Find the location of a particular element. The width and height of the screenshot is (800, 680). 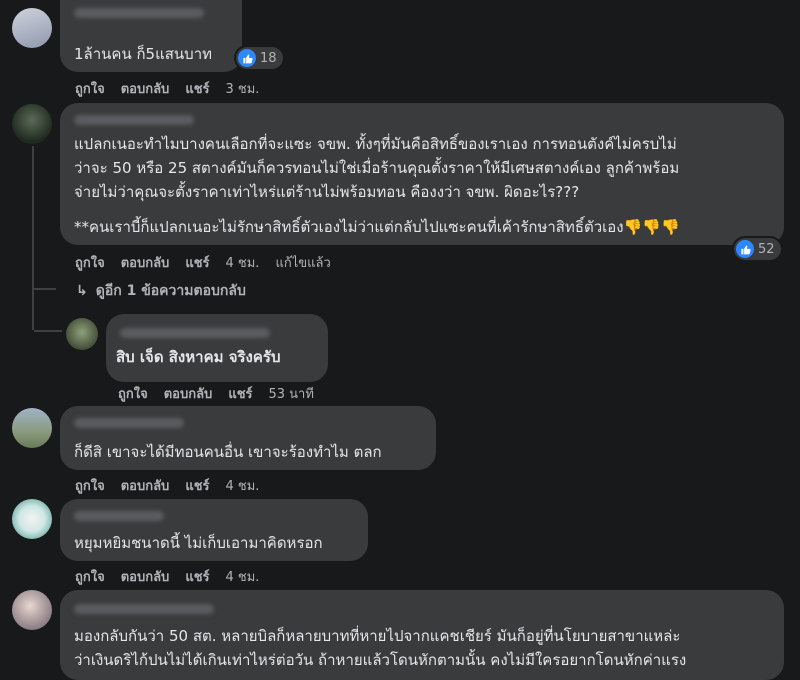

view-more-replies: ↳ ดูอีก 1 ข้อความตอบกลับ is located at coordinates (161, 291).